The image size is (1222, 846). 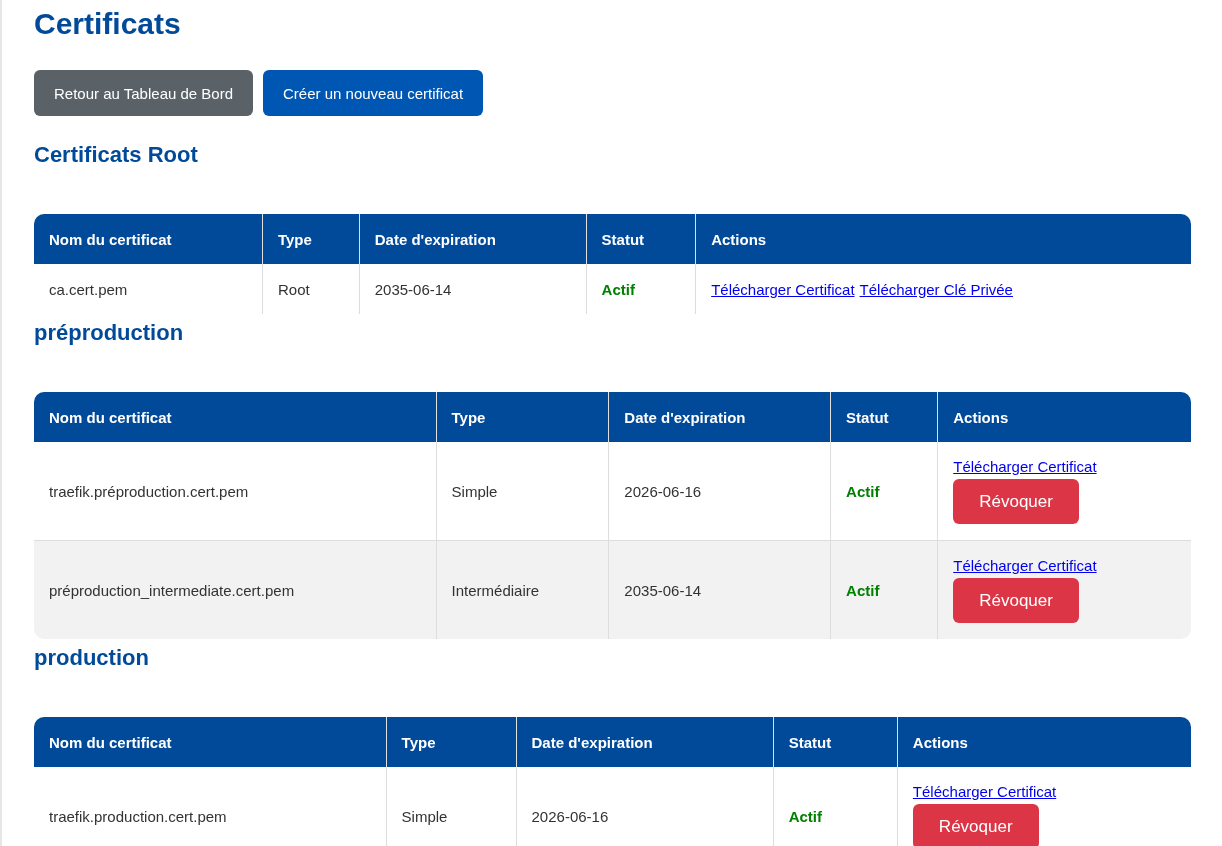 What do you see at coordinates (109, 333) in the screenshot?
I see `section-title: préproduction` at bounding box center [109, 333].